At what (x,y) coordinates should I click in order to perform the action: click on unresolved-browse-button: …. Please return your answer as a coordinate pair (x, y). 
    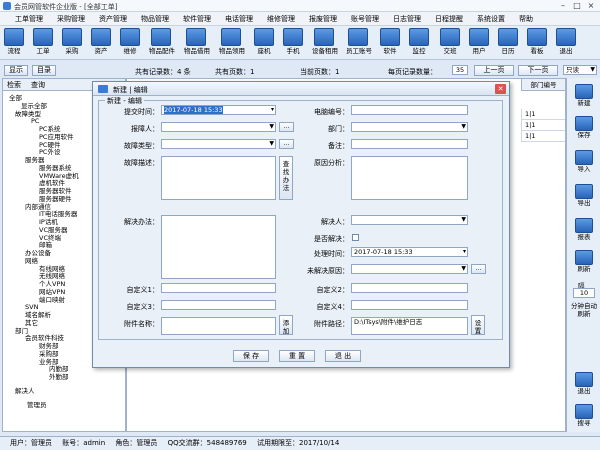
    Looking at the image, I should click on (478, 269).